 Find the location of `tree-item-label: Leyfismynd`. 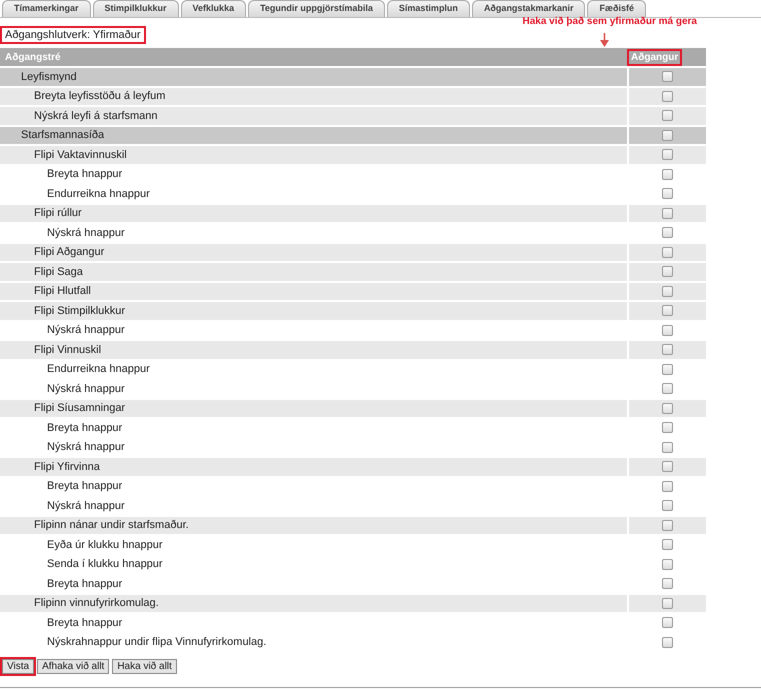

tree-item-label: Leyfismynd is located at coordinates (48, 76).